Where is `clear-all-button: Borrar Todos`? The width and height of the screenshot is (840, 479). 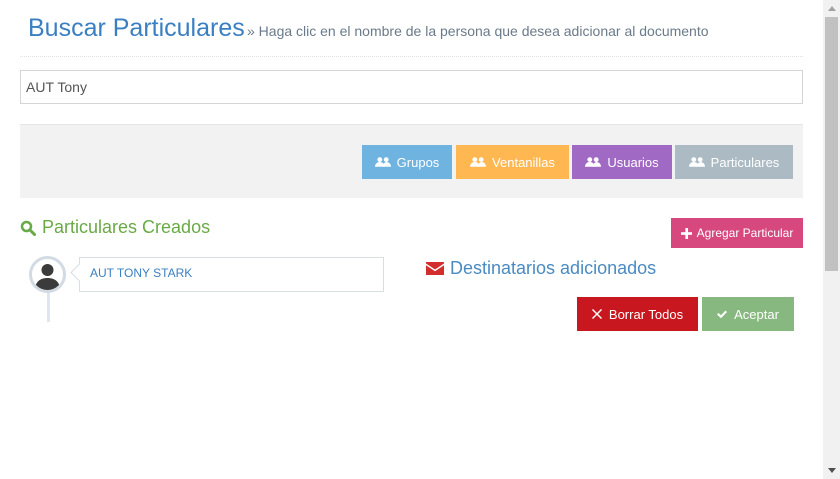 clear-all-button: Borrar Todos is located at coordinates (637, 314).